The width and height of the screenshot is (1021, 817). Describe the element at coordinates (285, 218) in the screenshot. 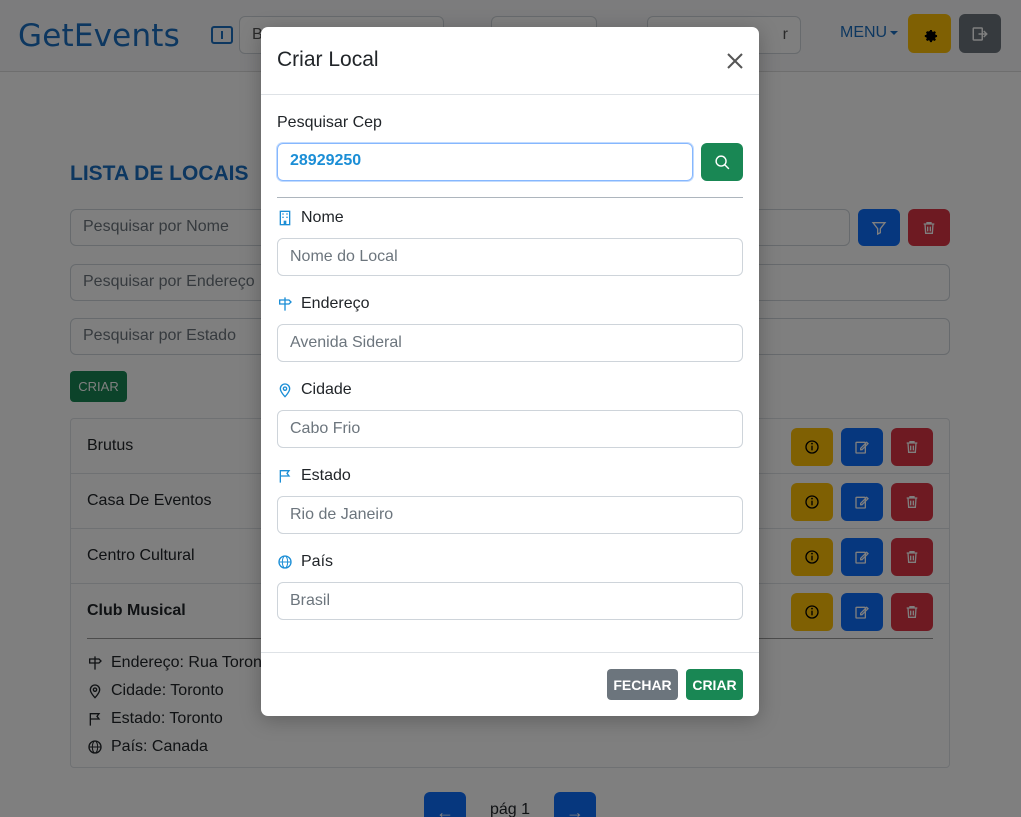

I see `building-icon` at that location.